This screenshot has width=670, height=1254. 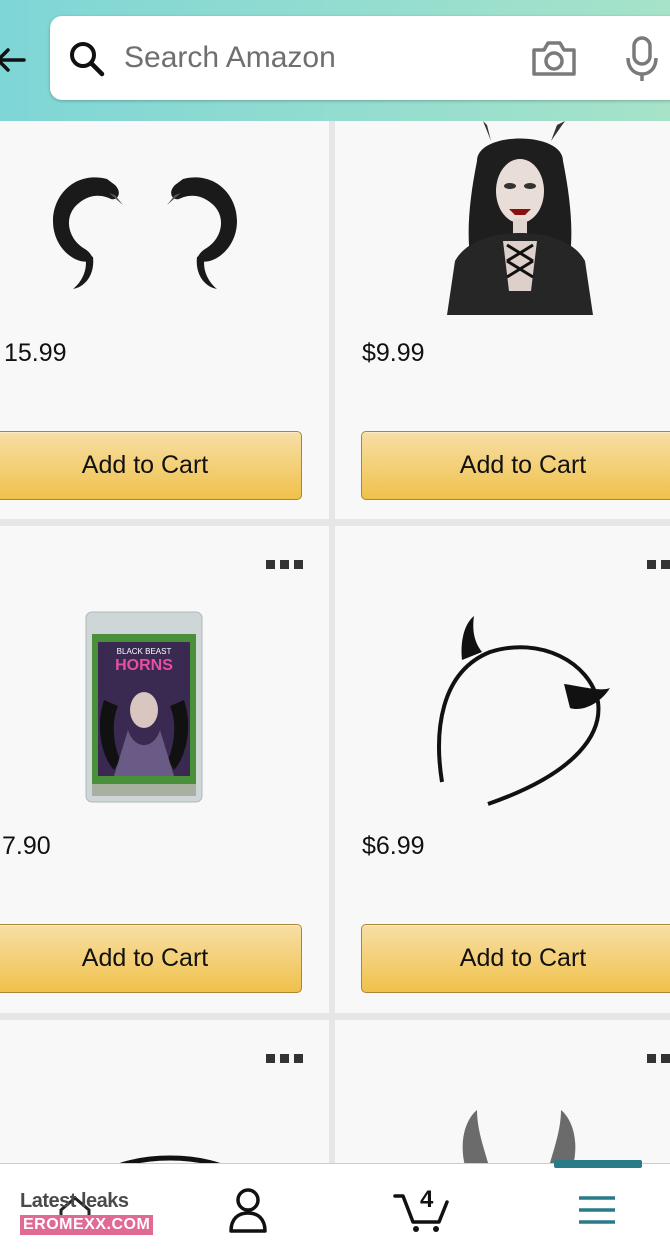 I want to click on package-line1: BLACK BEAST, so click(x=144, y=651).